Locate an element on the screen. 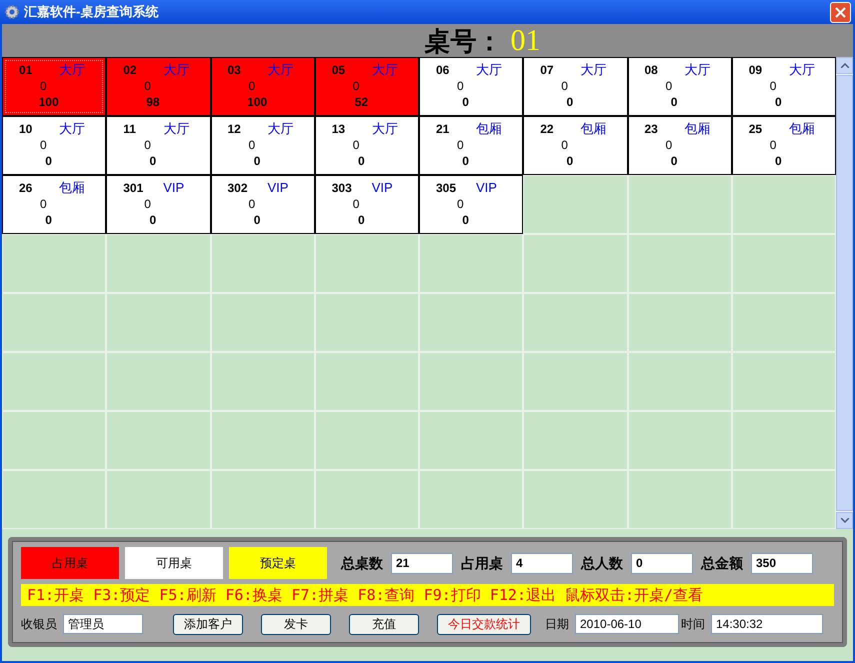 This screenshot has height=663, width=855. cashier-label: 收银员 is located at coordinates (39, 624).